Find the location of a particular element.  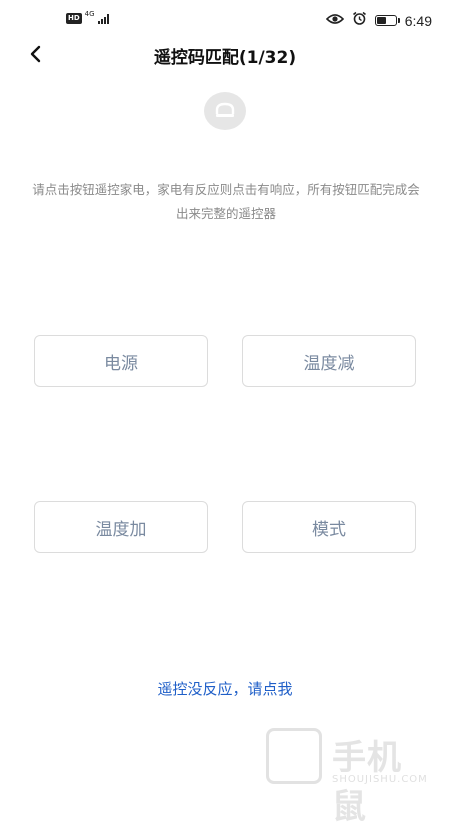

status-time: 6:49 is located at coordinates (418, 20).